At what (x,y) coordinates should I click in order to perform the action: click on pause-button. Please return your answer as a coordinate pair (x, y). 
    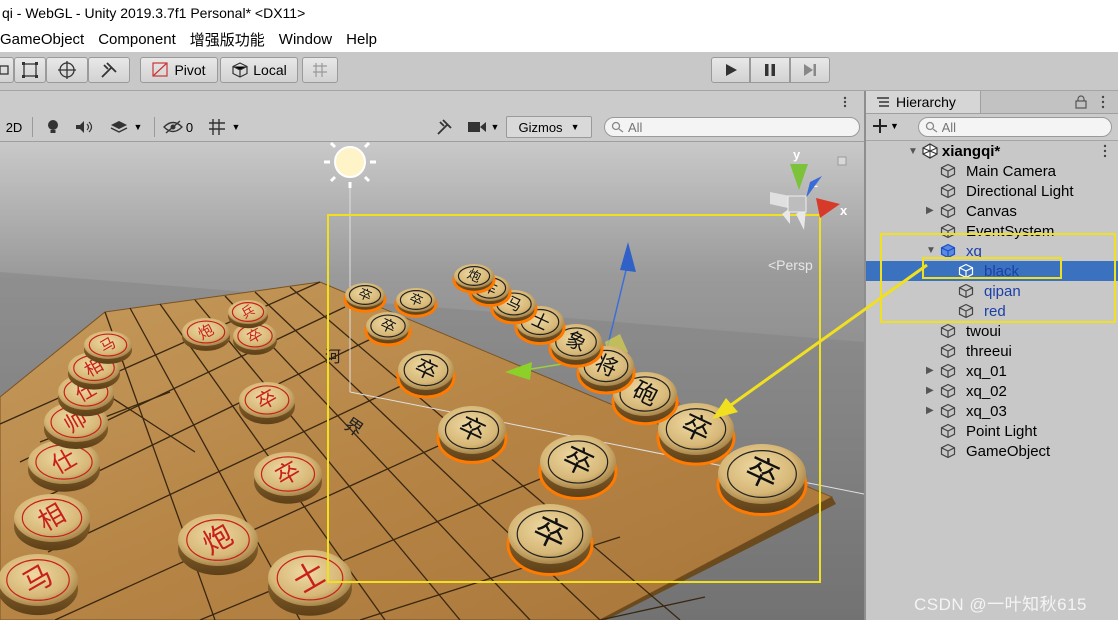
    Looking at the image, I should click on (770, 70).